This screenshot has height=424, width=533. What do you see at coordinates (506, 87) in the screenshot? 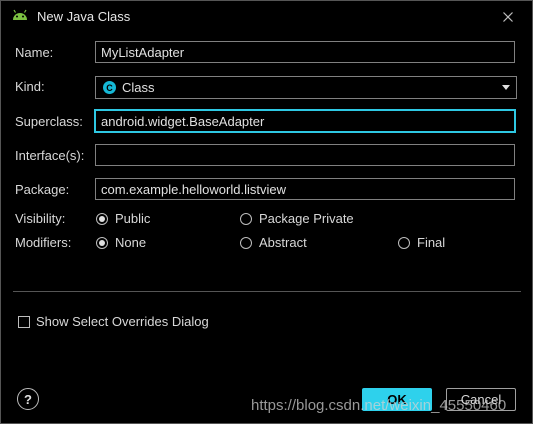
I see `dropdown-arrow-icon` at bounding box center [506, 87].